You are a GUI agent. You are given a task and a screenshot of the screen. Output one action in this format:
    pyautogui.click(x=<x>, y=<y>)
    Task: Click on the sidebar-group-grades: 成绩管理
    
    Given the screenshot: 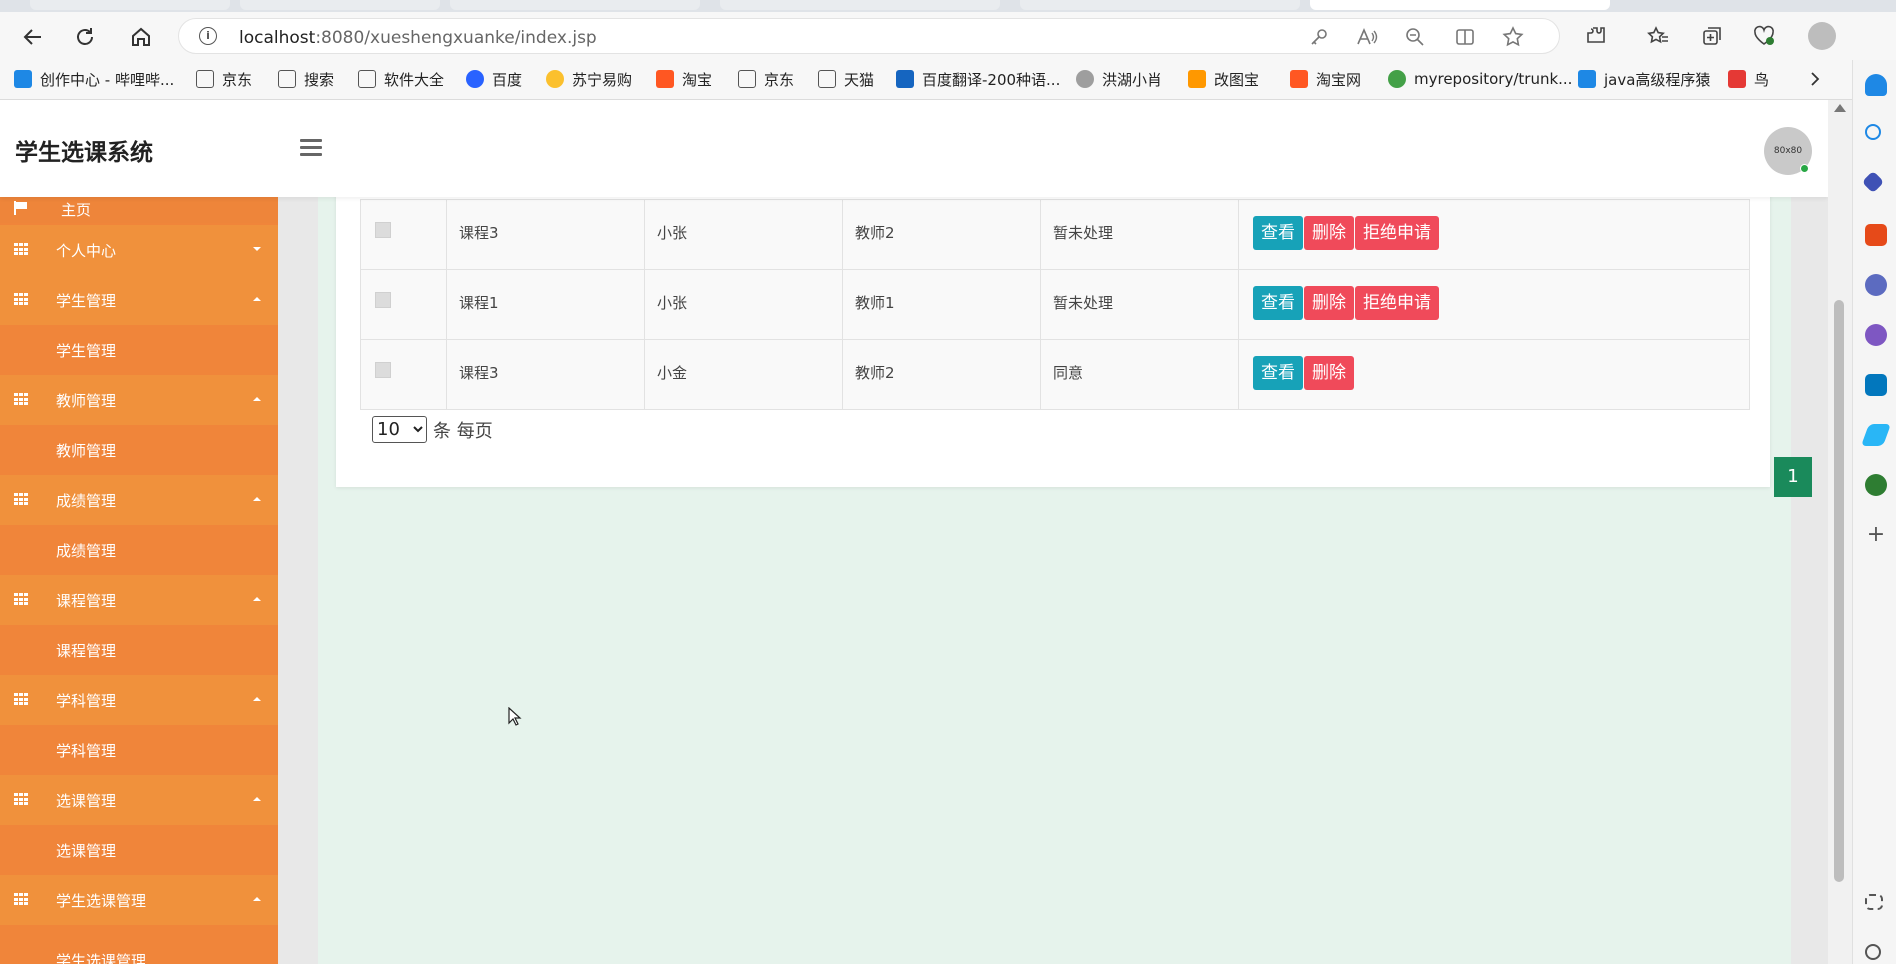 What is the action you would take?
    pyautogui.click(x=139, y=500)
    